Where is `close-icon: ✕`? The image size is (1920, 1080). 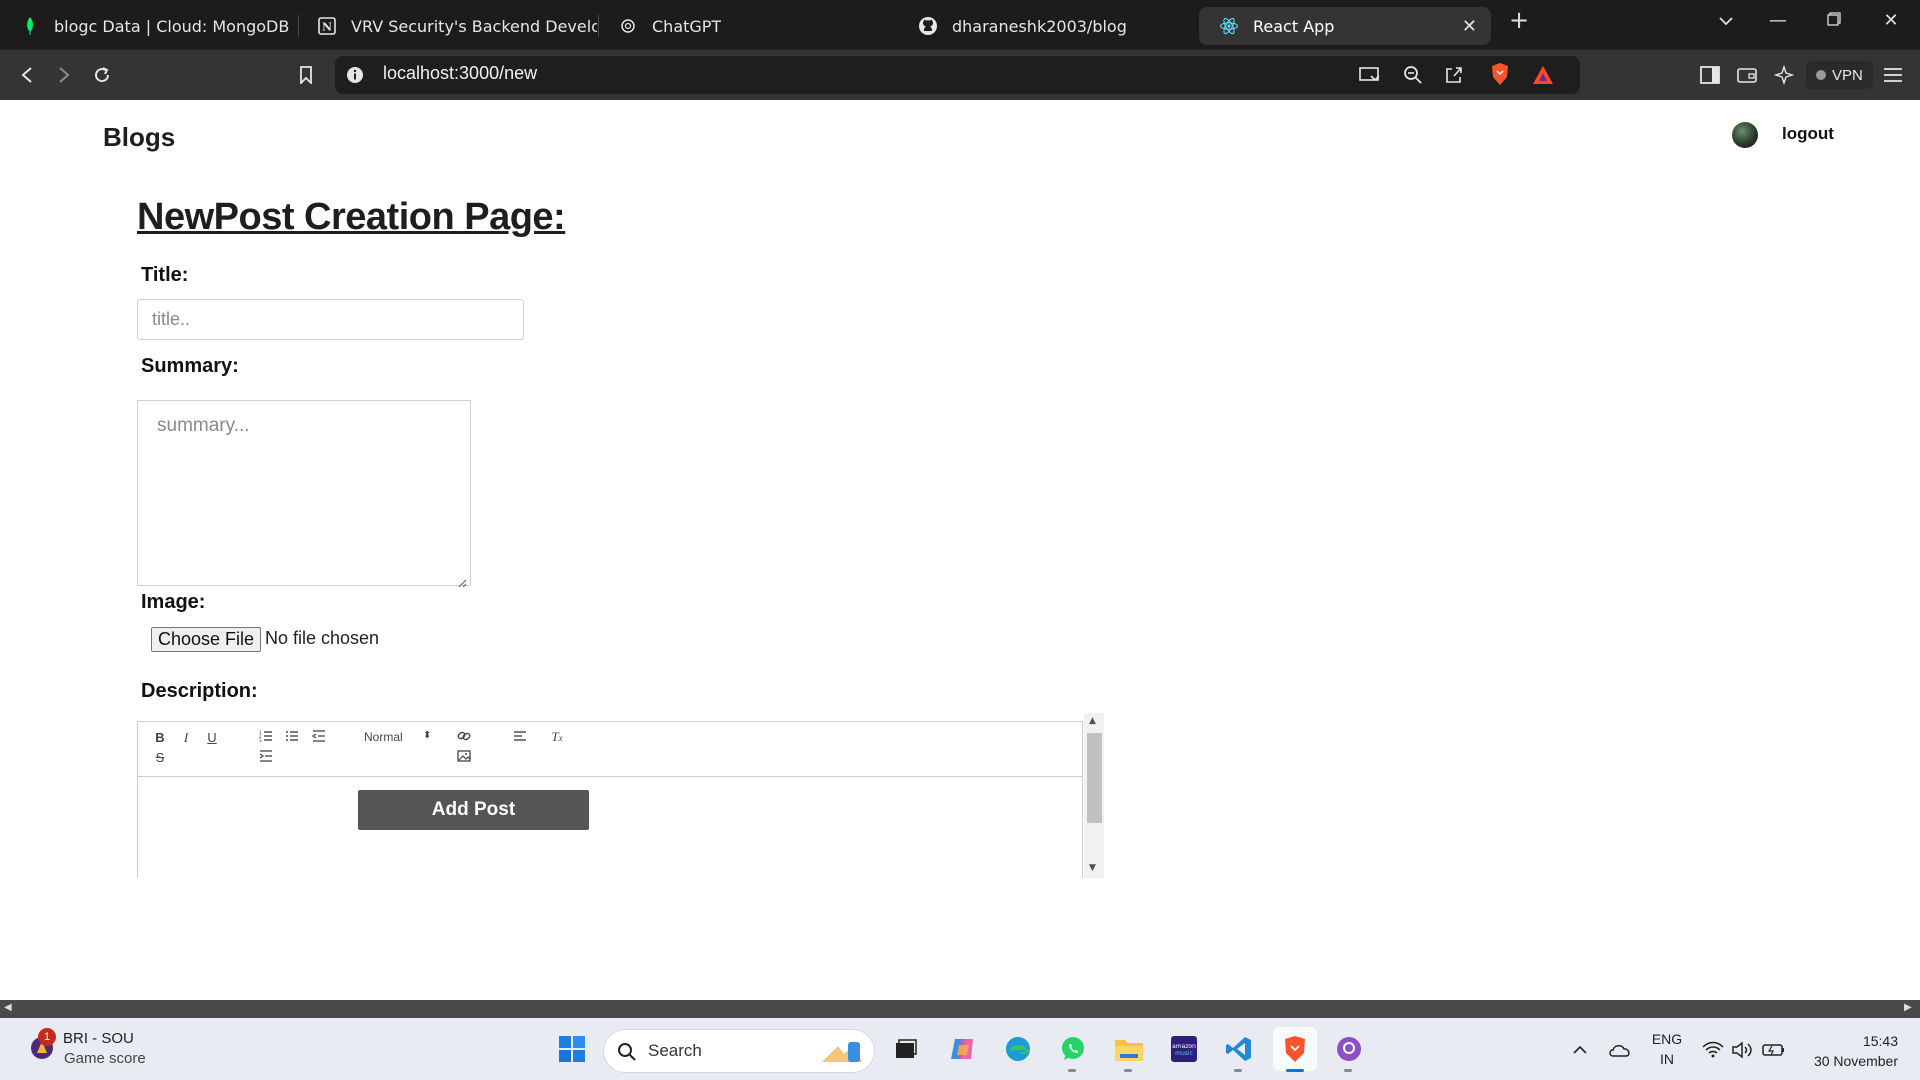
close-icon: ✕ is located at coordinates (1469, 26).